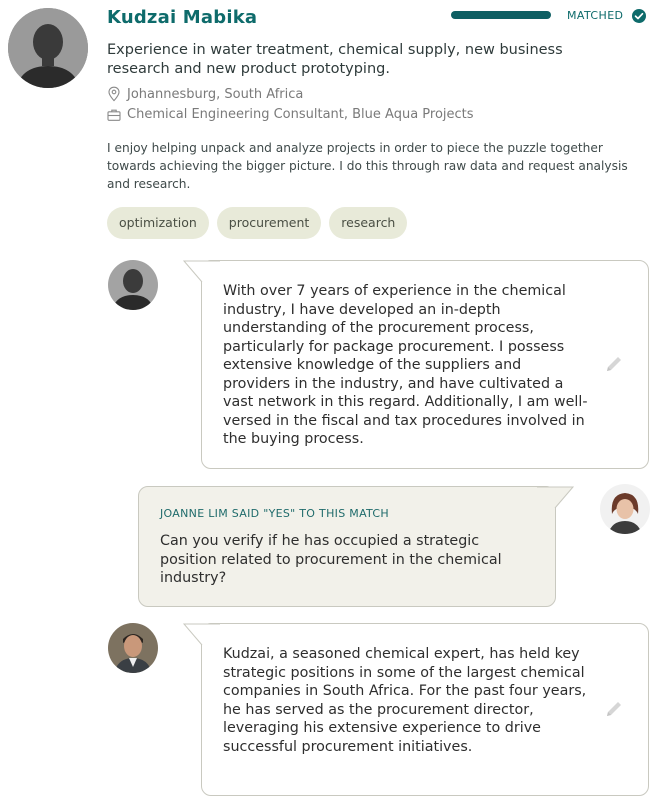 The height and width of the screenshot is (804, 658). Describe the element at coordinates (274, 513) in the screenshot. I see `match-said-yes-label: JOANNE LIM SAID "YES" TO THIS MATCH` at that location.